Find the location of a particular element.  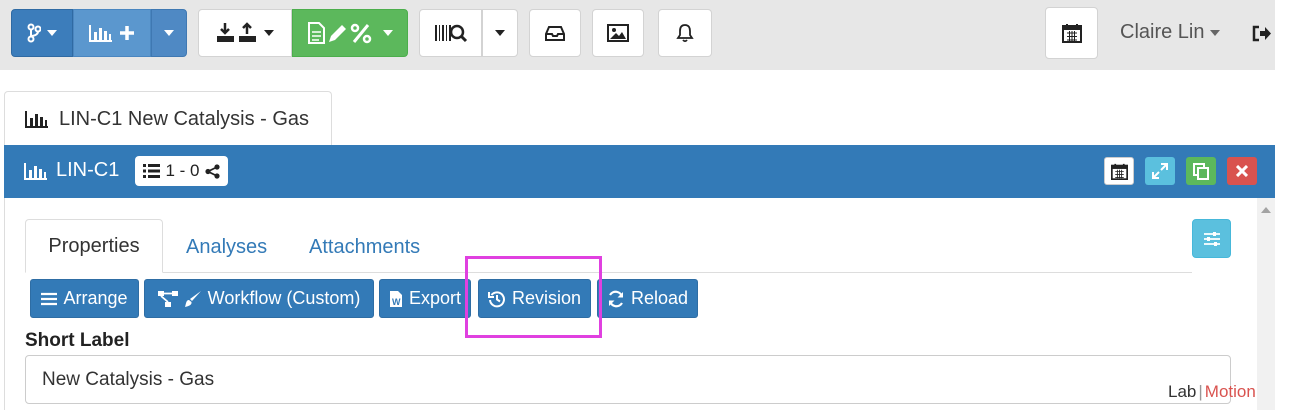

paint-brush-icon is located at coordinates (193, 299).